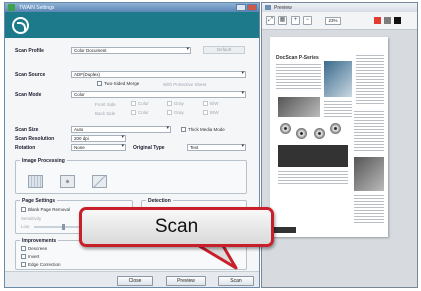 The height and width of the screenshot is (291, 421). What do you see at coordinates (297, 58) in the screenshot?
I see `preview-page-title: DocScan P-Series` at bounding box center [297, 58].